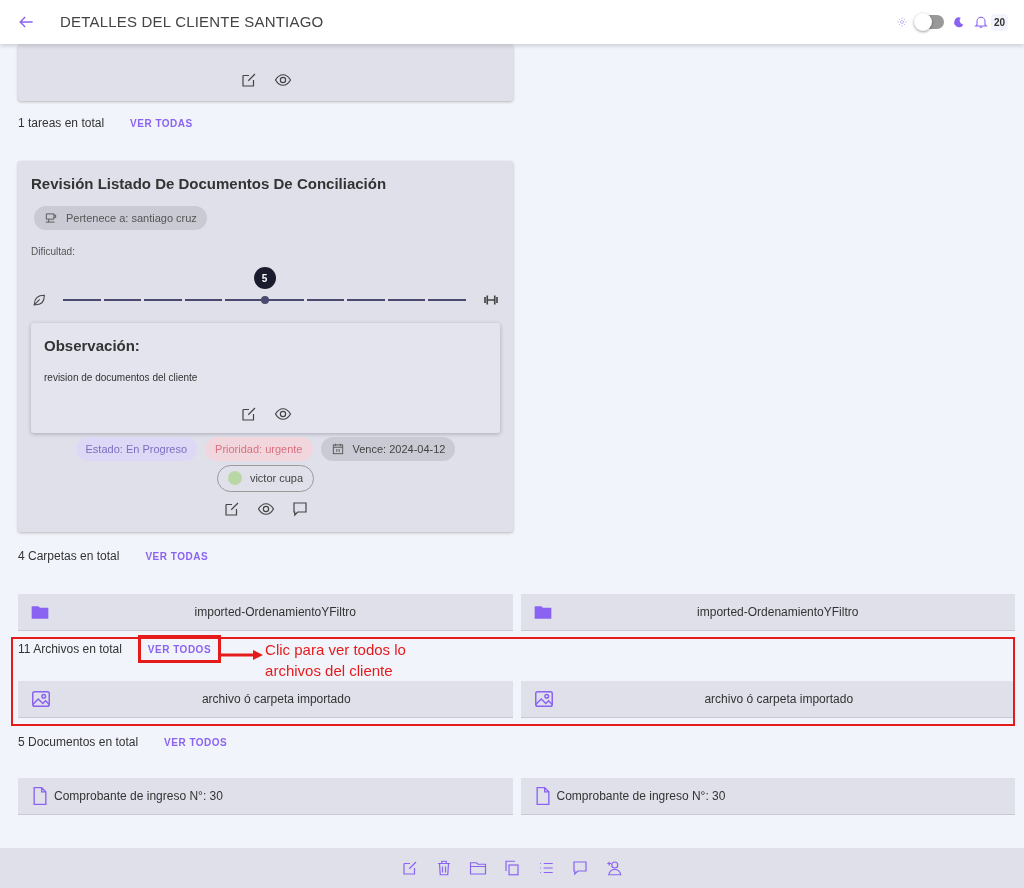 Image resolution: width=1024 pixels, height=888 pixels. What do you see at coordinates (337, 448) in the screenshot?
I see `calendar-icon` at bounding box center [337, 448].